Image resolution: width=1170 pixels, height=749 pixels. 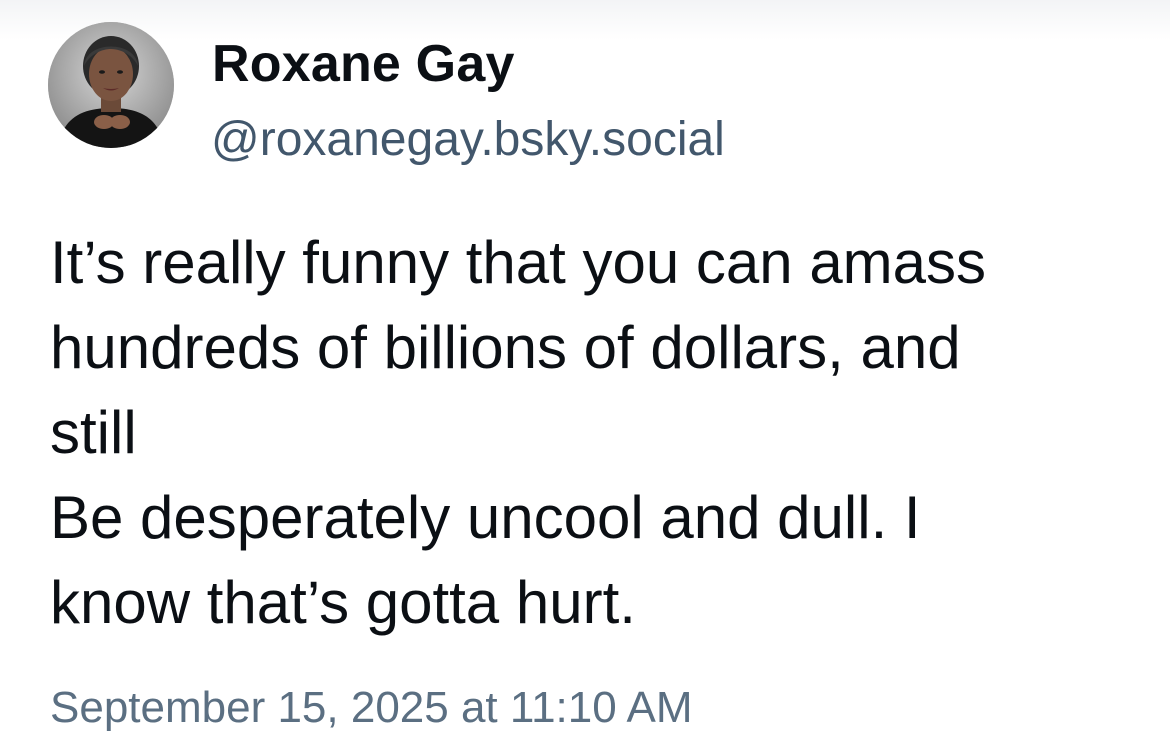 What do you see at coordinates (93, 432) in the screenshot?
I see `post-text-line: still` at bounding box center [93, 432].